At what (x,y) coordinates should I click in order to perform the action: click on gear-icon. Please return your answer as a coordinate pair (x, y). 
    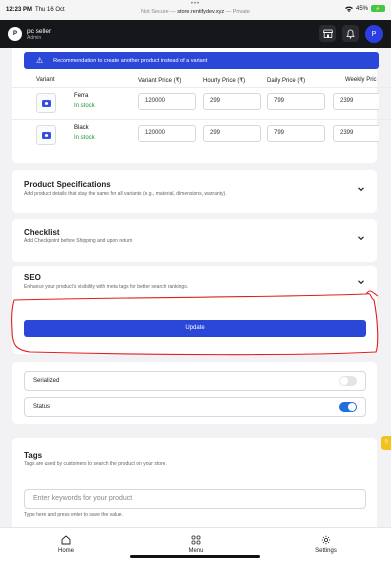
    Looking at the image, I should click on (326, 539).